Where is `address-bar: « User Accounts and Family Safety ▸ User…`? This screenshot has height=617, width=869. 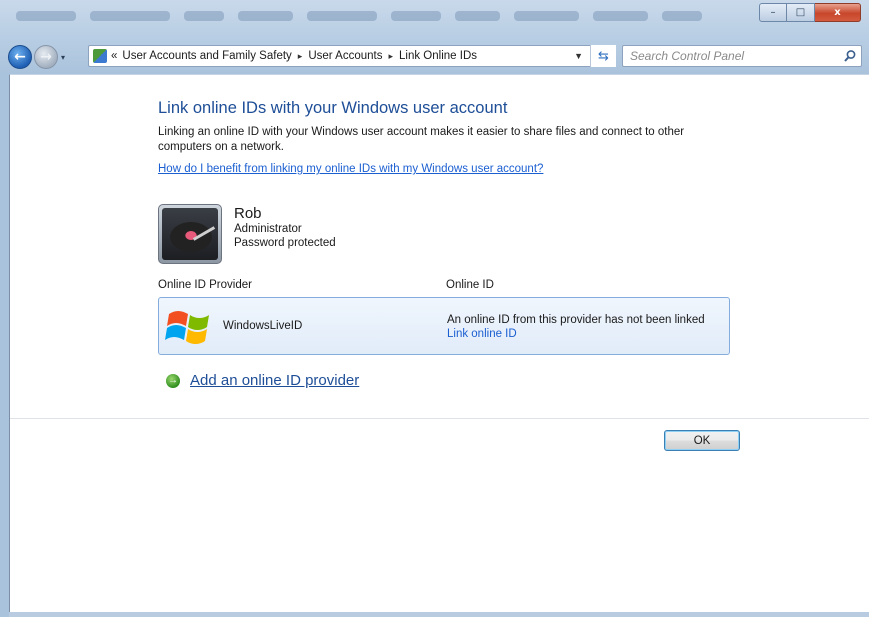
address-bar: « User Accounts and Family Safety ▸ User… is located at coordinates (352, 56).